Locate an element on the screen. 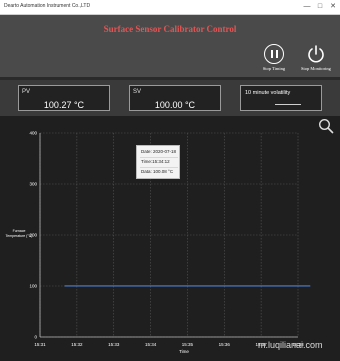 This screenshot has height=361, width=340. tooltip-data: Data: 100.08 °C is located at coordinates (157, 171).